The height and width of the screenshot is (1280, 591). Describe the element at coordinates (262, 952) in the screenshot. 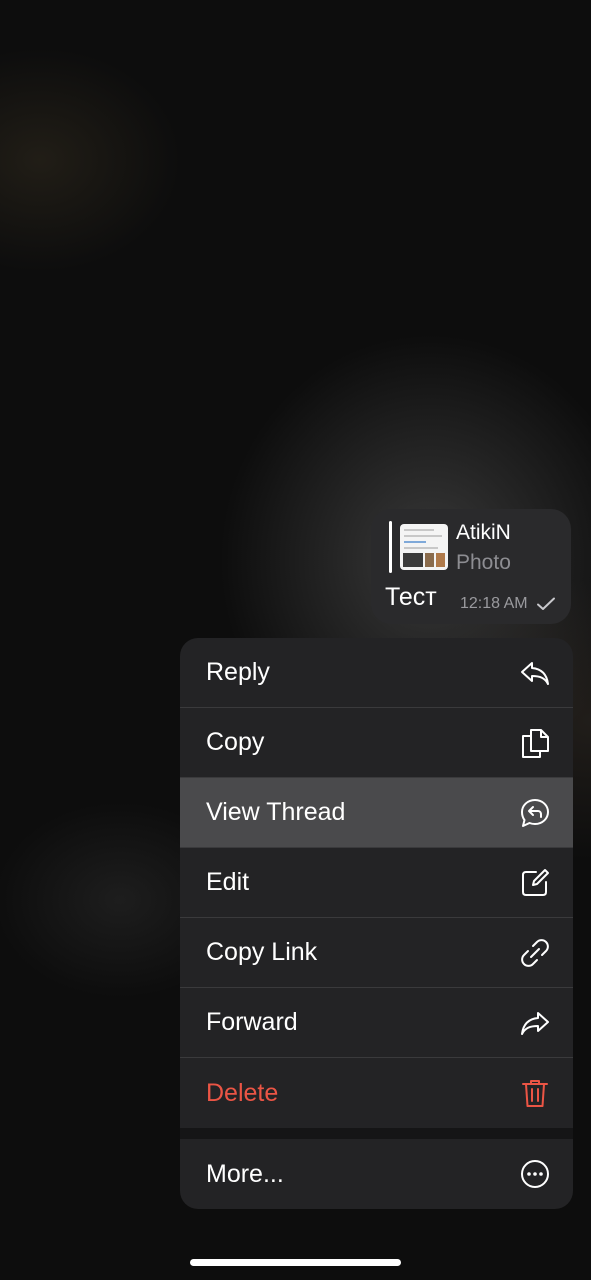

I see `menu-item-label: Copy Link` at that location.